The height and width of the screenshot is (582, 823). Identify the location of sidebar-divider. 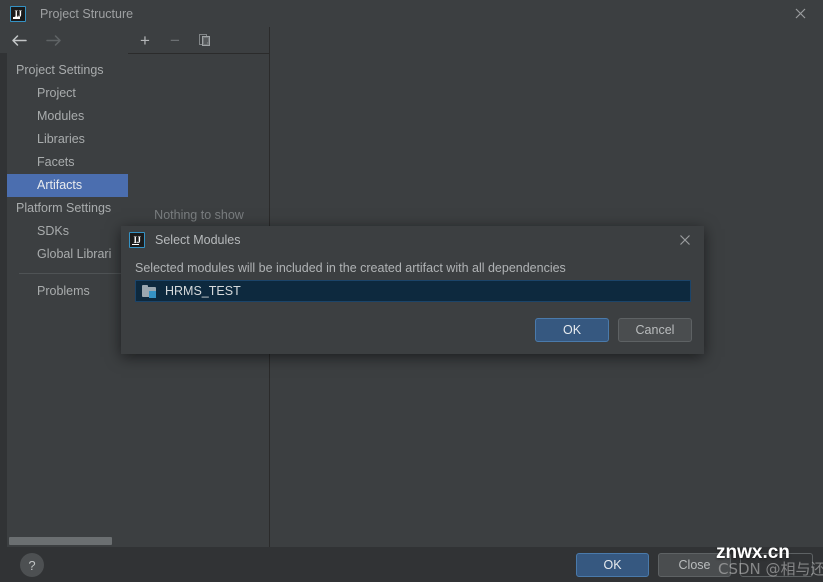
(70, 273).